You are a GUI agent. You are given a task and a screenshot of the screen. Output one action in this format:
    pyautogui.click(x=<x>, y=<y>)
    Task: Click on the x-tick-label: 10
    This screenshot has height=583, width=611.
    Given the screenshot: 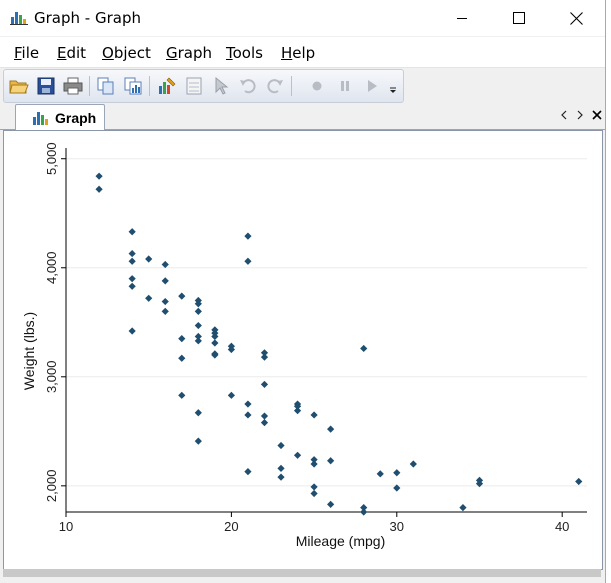 What is the action you would take?
    pyautogui.click(x=66, y=526)
    